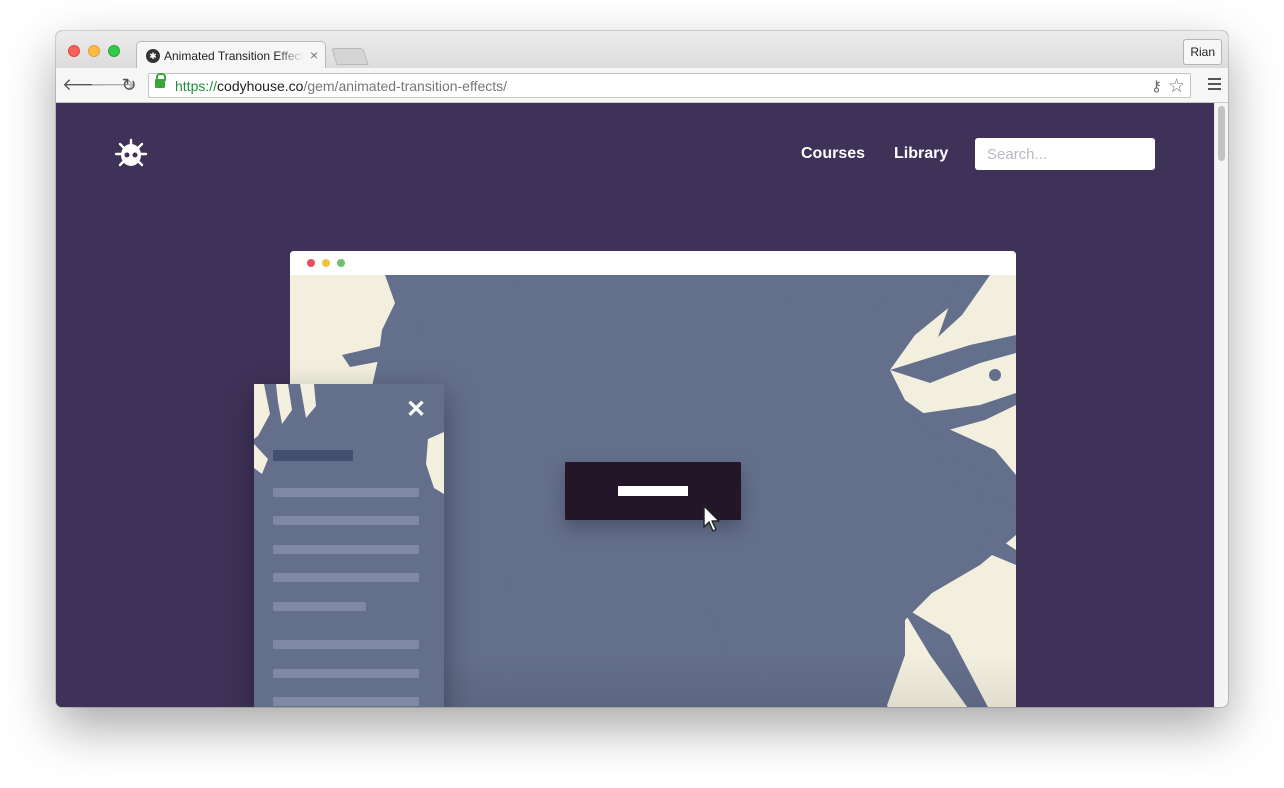 The height and width of the screenshot is (788, 1284). Describe the element at coordinates (153, 56) in the screenshot. I see `codyhouse-favicon-icon: ✱` at that location.